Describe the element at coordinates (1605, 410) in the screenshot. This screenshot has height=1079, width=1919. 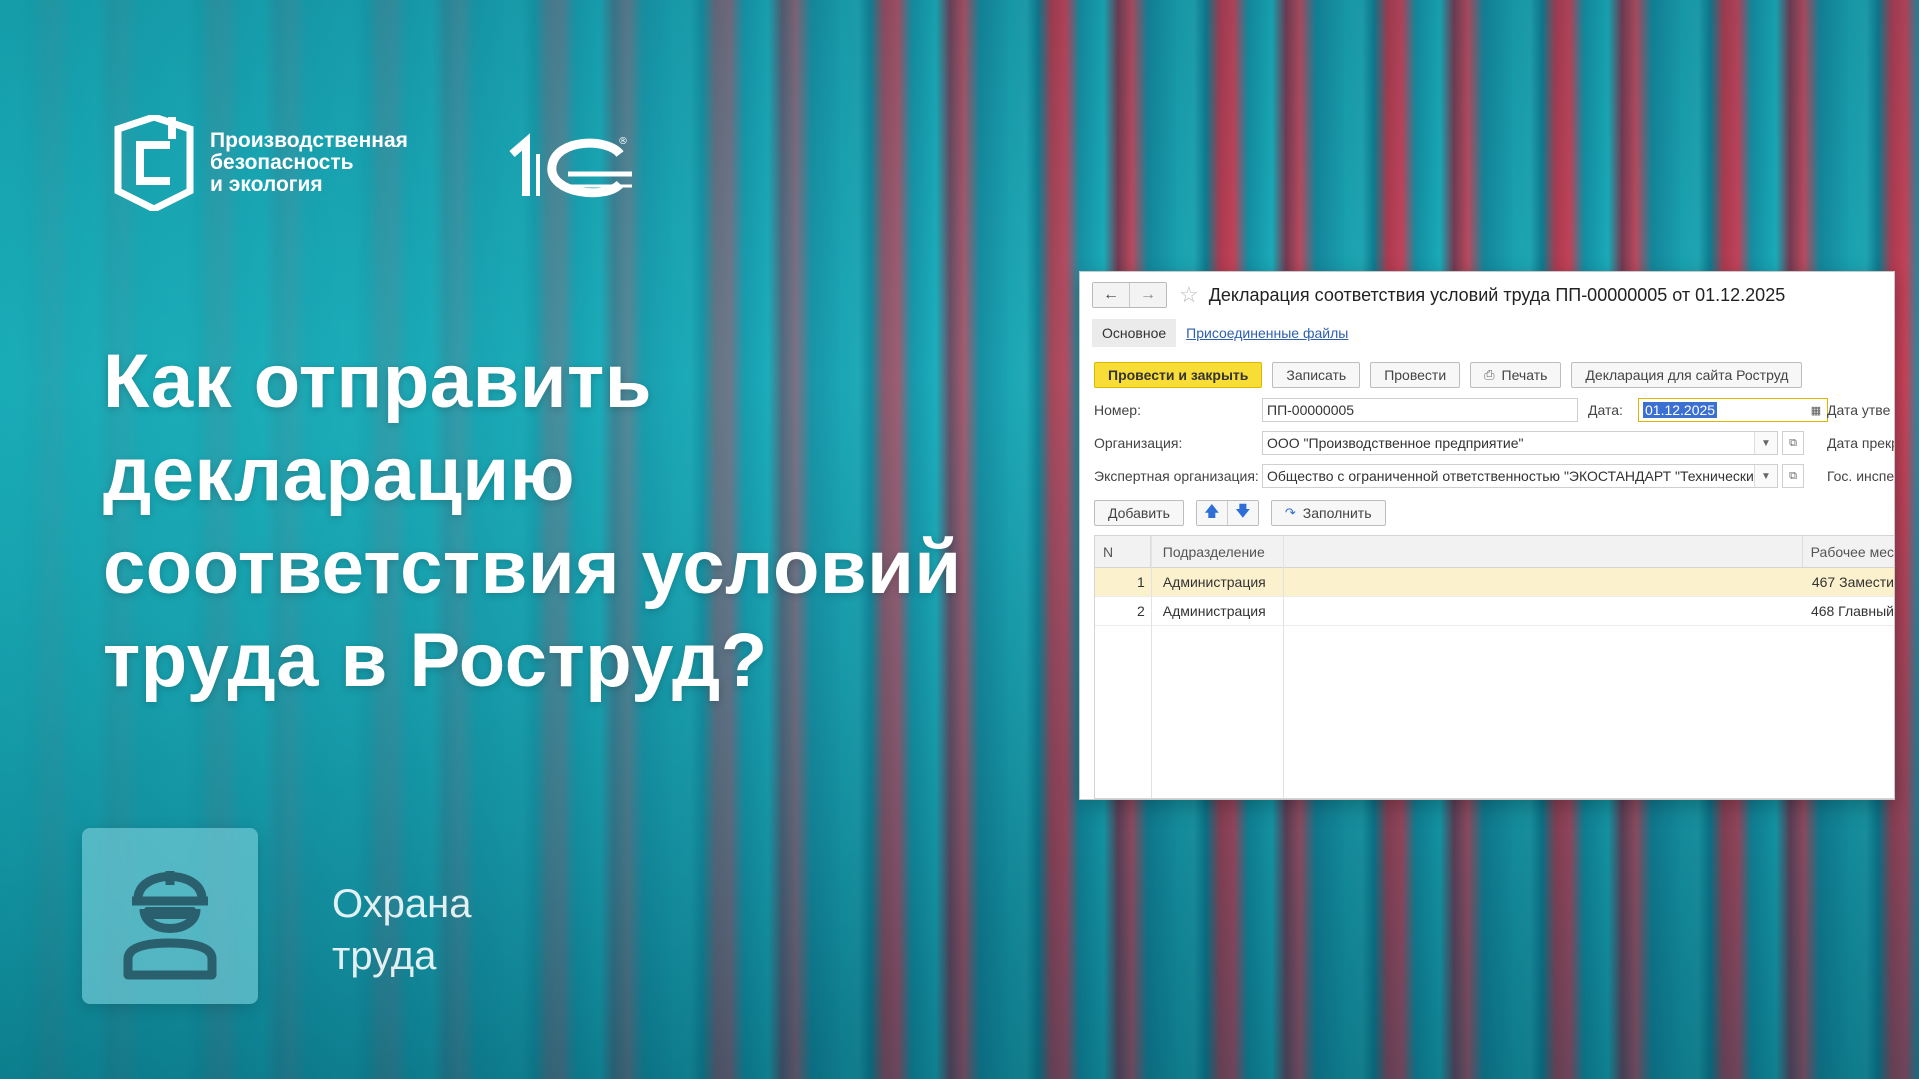
I see `date-label: Дата:` at that location.